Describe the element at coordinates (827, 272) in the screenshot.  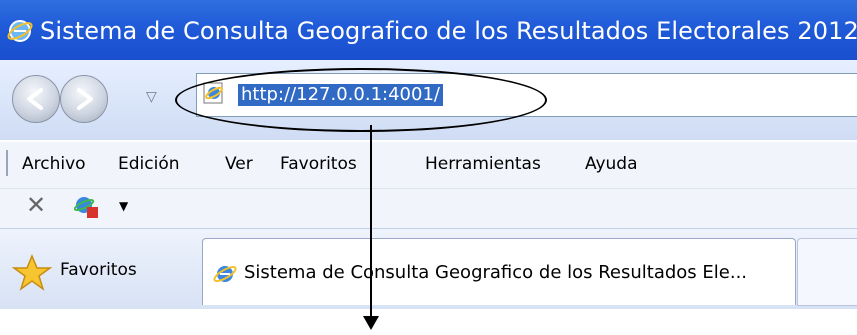
I see `new-tab-button` at that location.